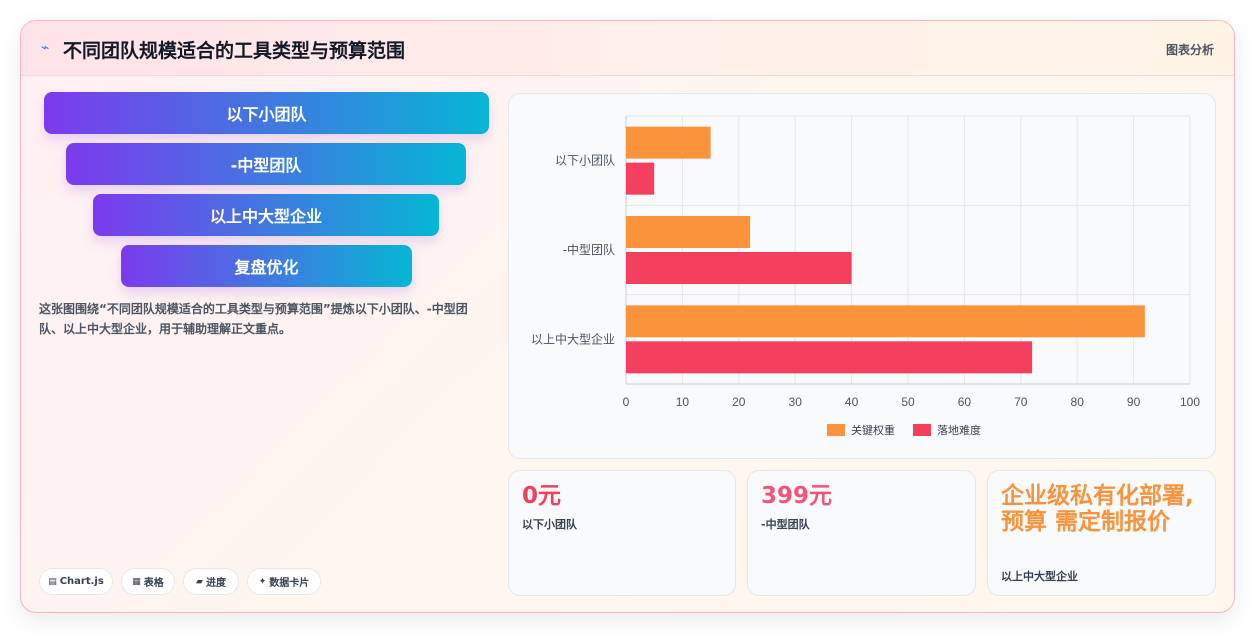 Image resolution: width=1255 pixels, height=634 pixels. I want to click on sparkle-icon: ✦, so click(262, 581).